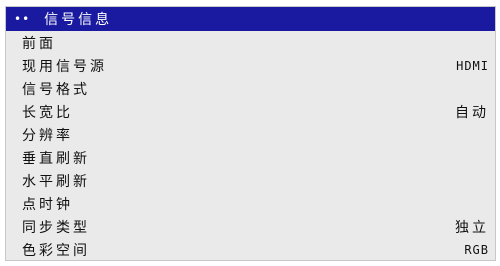  Describe the element at coordinates (250, 19) in the screenshot. I see `menu-title-bar: •• 信号信息` at that location.